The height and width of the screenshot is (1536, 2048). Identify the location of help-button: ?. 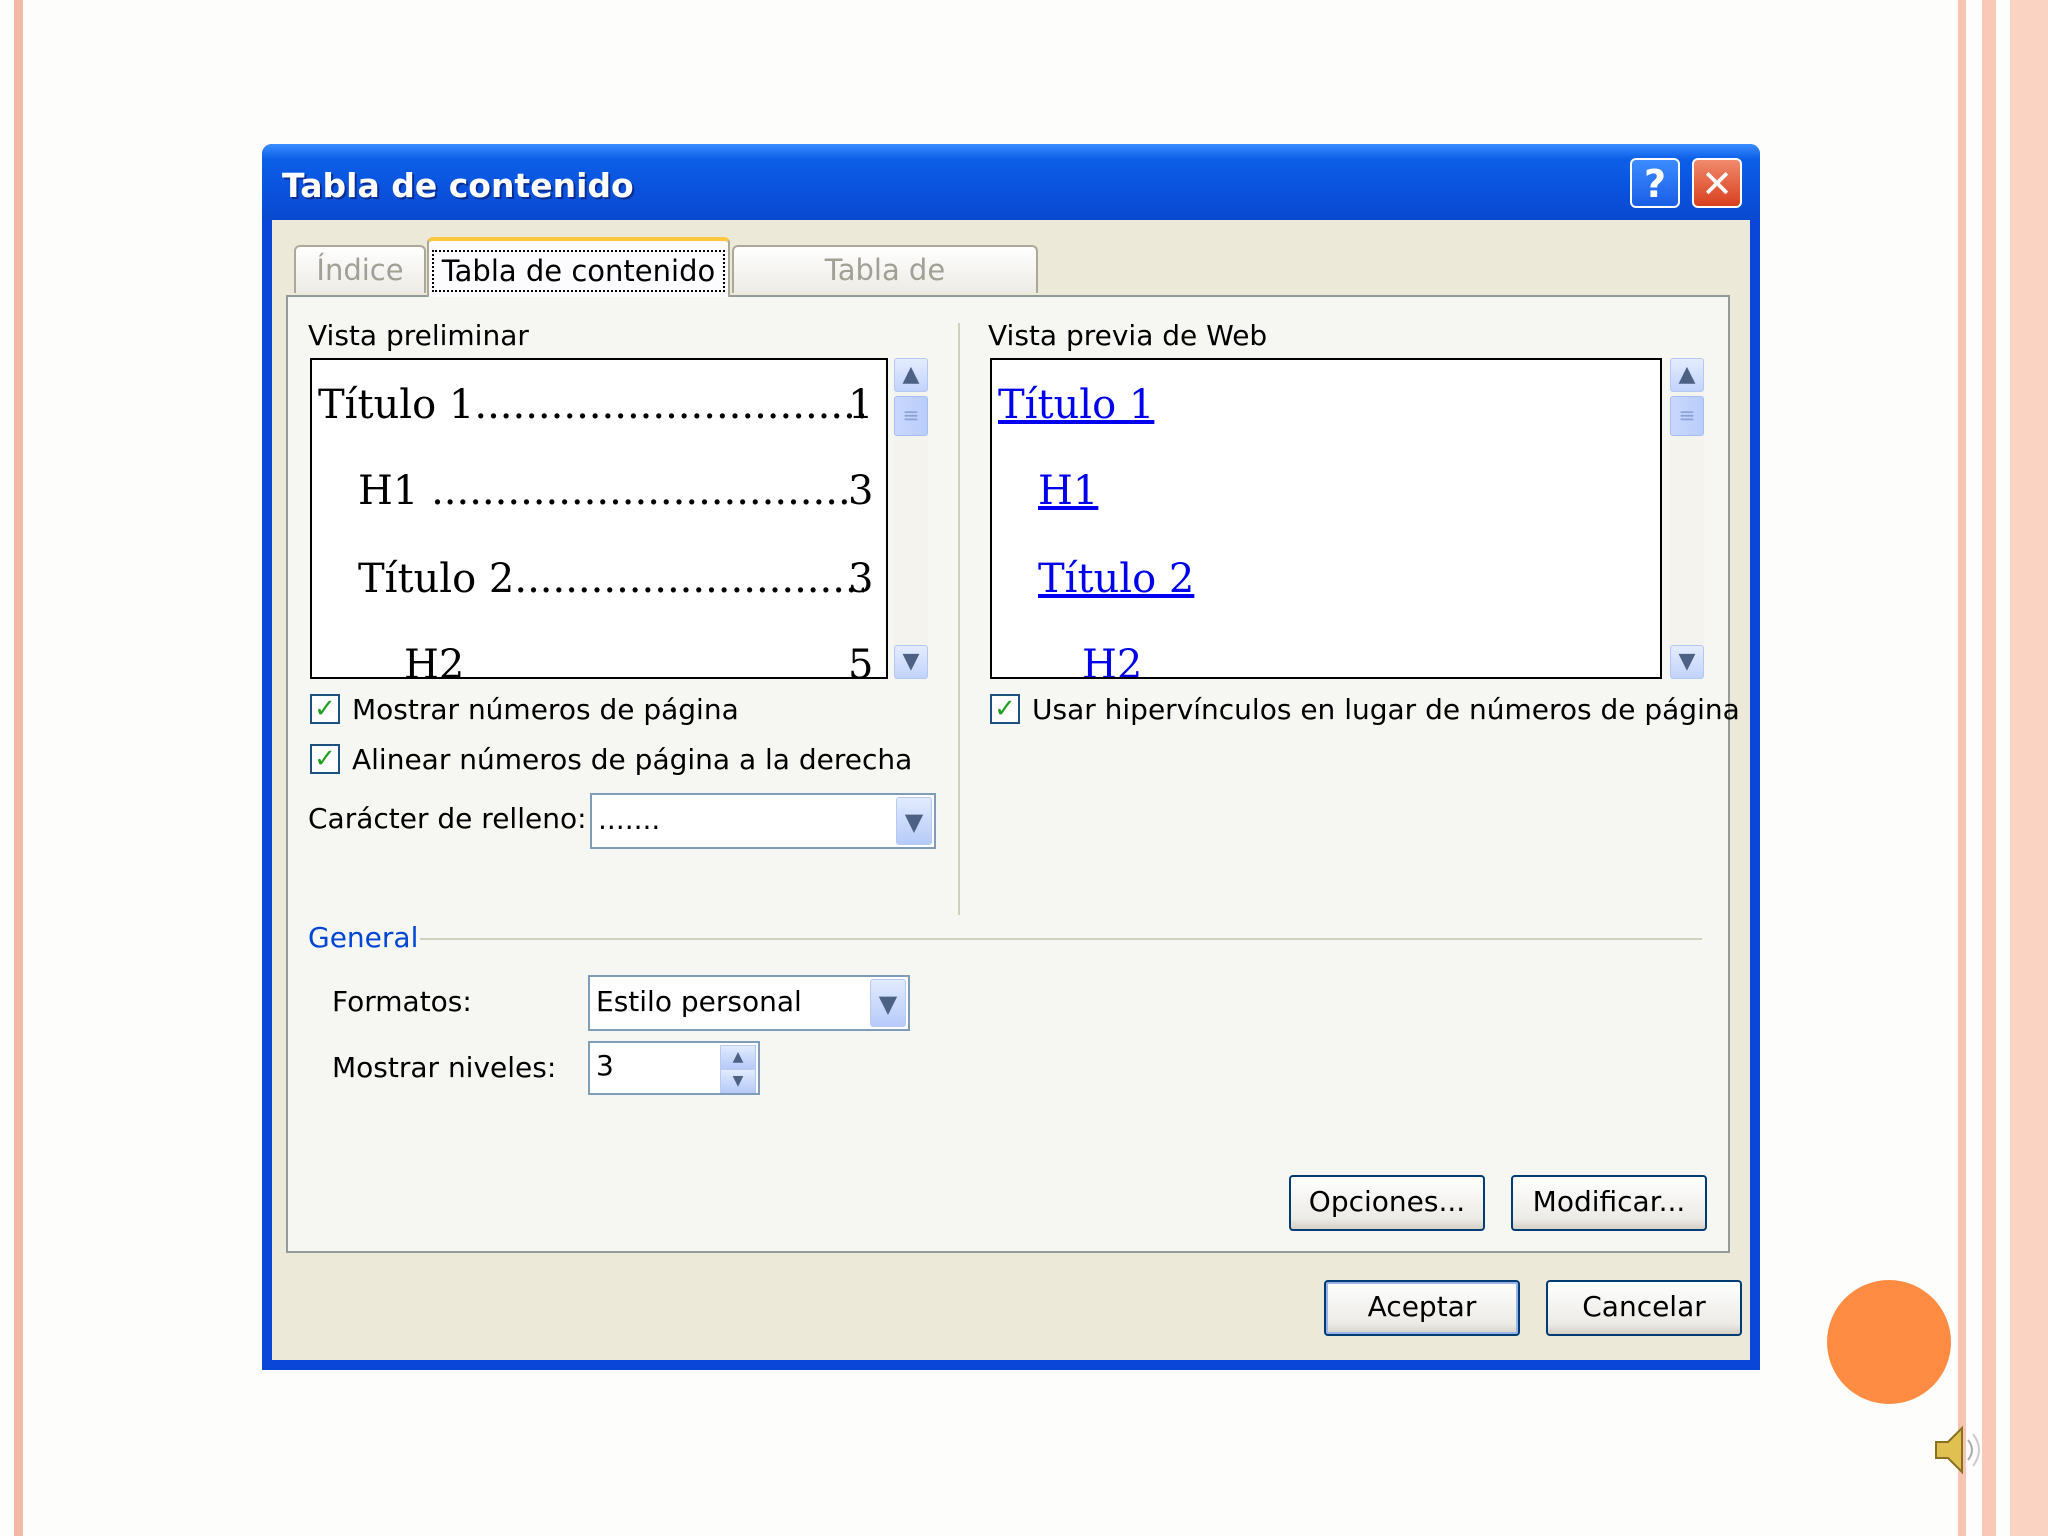
(1655, 183).